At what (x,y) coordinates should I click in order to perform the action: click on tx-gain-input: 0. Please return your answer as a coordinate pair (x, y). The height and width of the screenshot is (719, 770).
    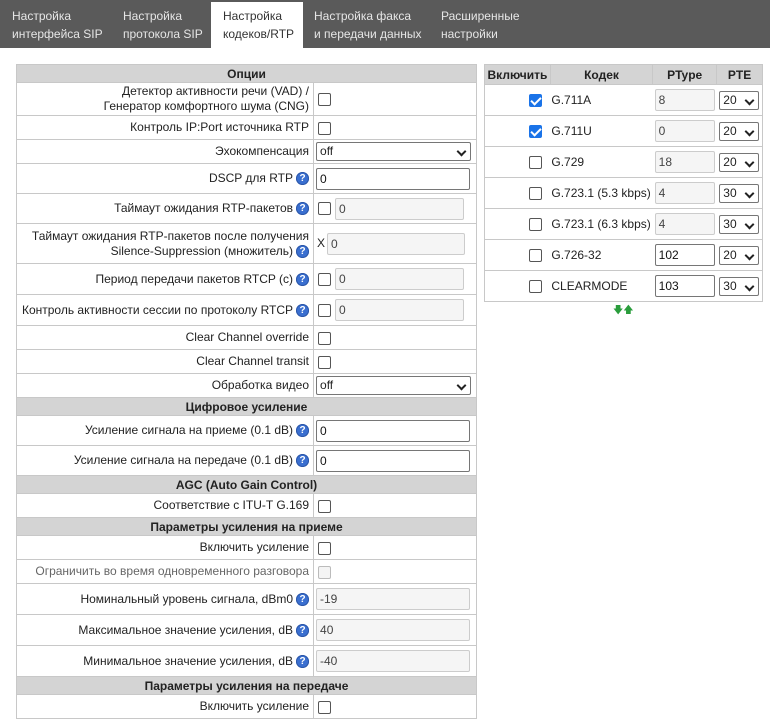
    Looking at the image, I should click on (393, 460).